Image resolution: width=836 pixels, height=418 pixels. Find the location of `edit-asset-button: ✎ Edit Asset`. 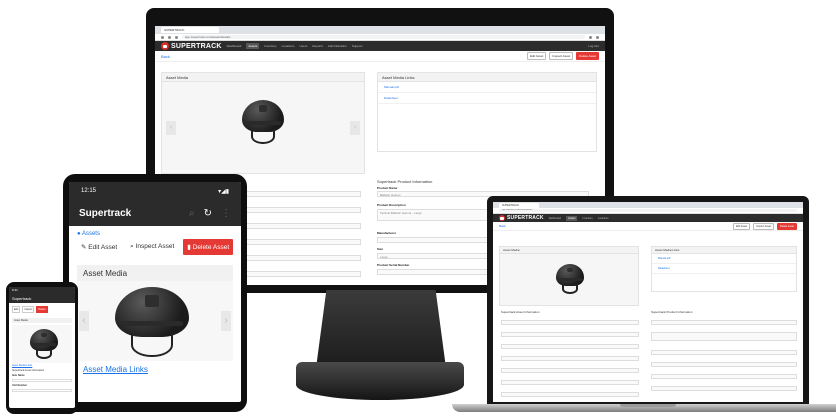

edit-asset-button: ✎ Edit Asset is located at coordinates (99, 247).